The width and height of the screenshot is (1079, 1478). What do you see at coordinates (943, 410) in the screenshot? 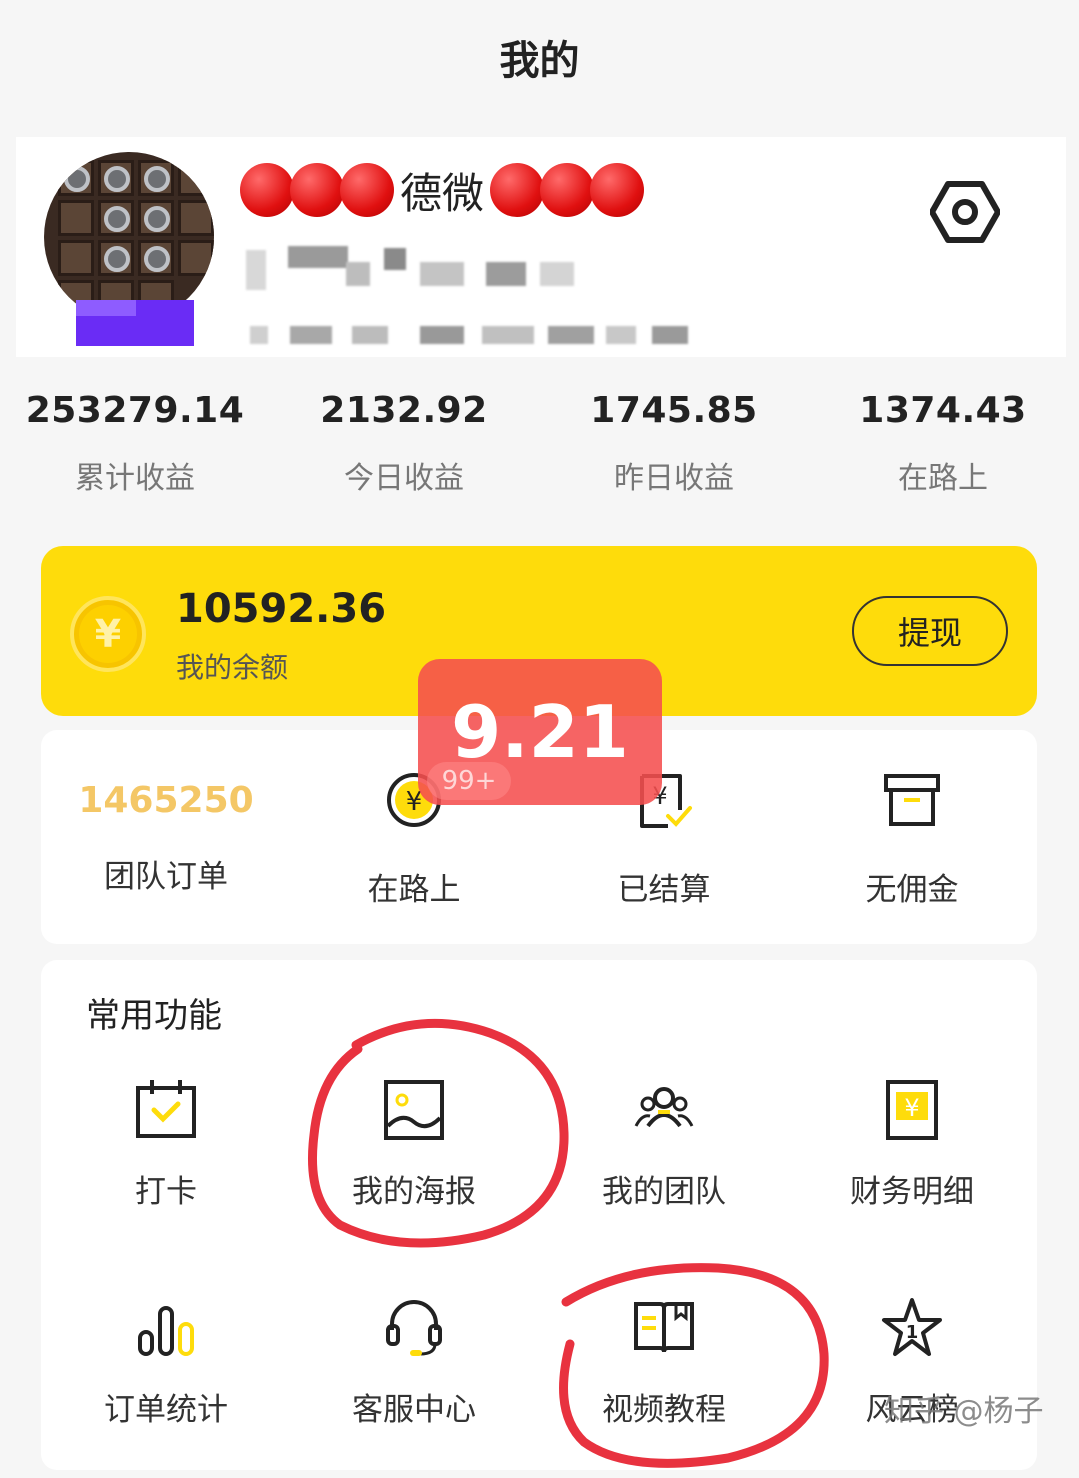
I see `stat-value: 1374.43` at bounding box center [943, 410].